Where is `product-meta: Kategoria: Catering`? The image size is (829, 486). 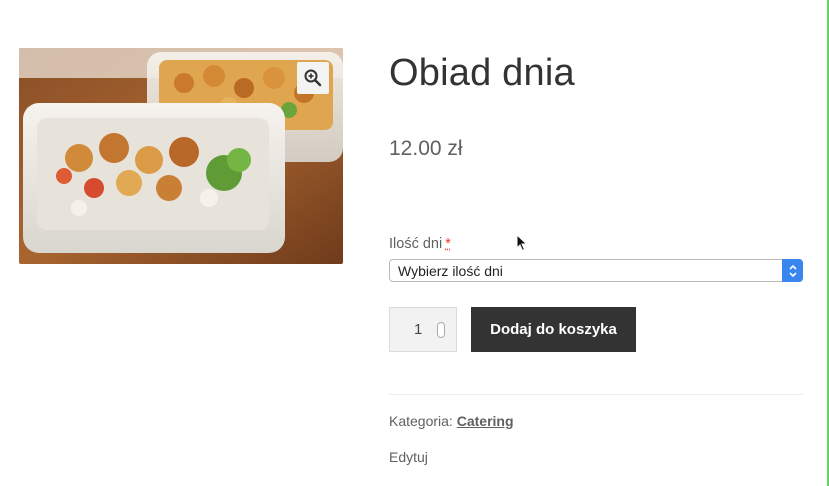 product-meta: Kategoria: Catering is located at coordinates (451, 421).